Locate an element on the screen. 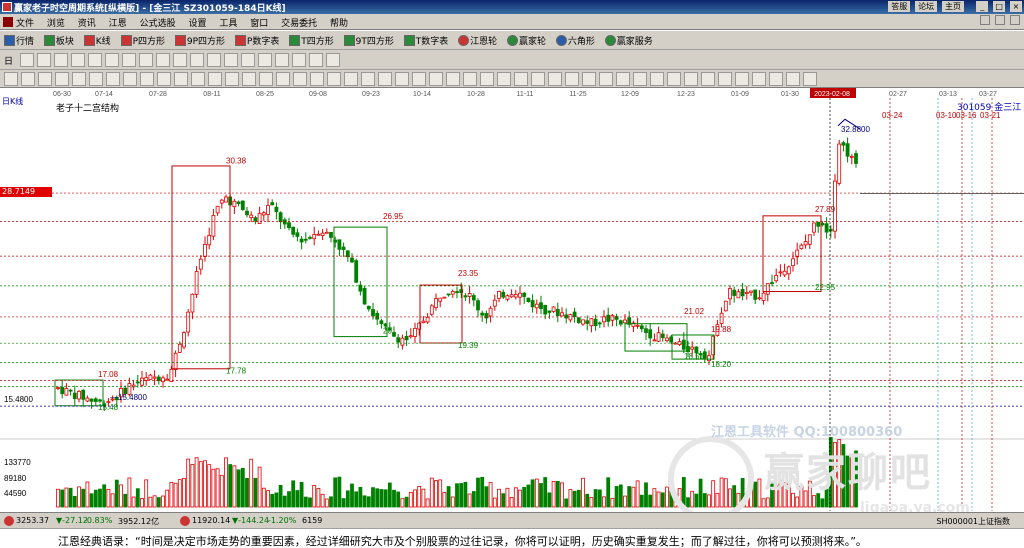 This screenshot has width=1024, height=548. close-button: × is located at coordinates (1016, 6).